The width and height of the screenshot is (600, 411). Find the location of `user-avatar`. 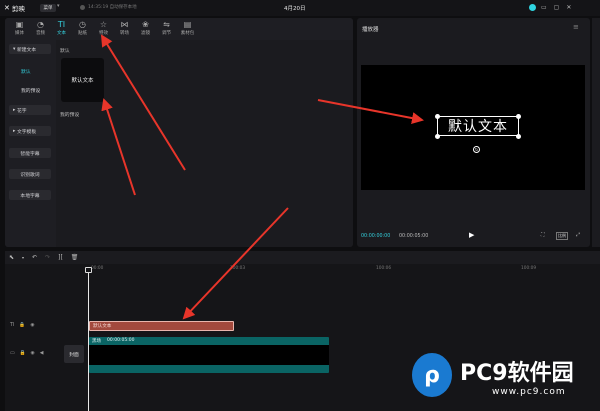

user-avatar is located at coordinates (532, 7).